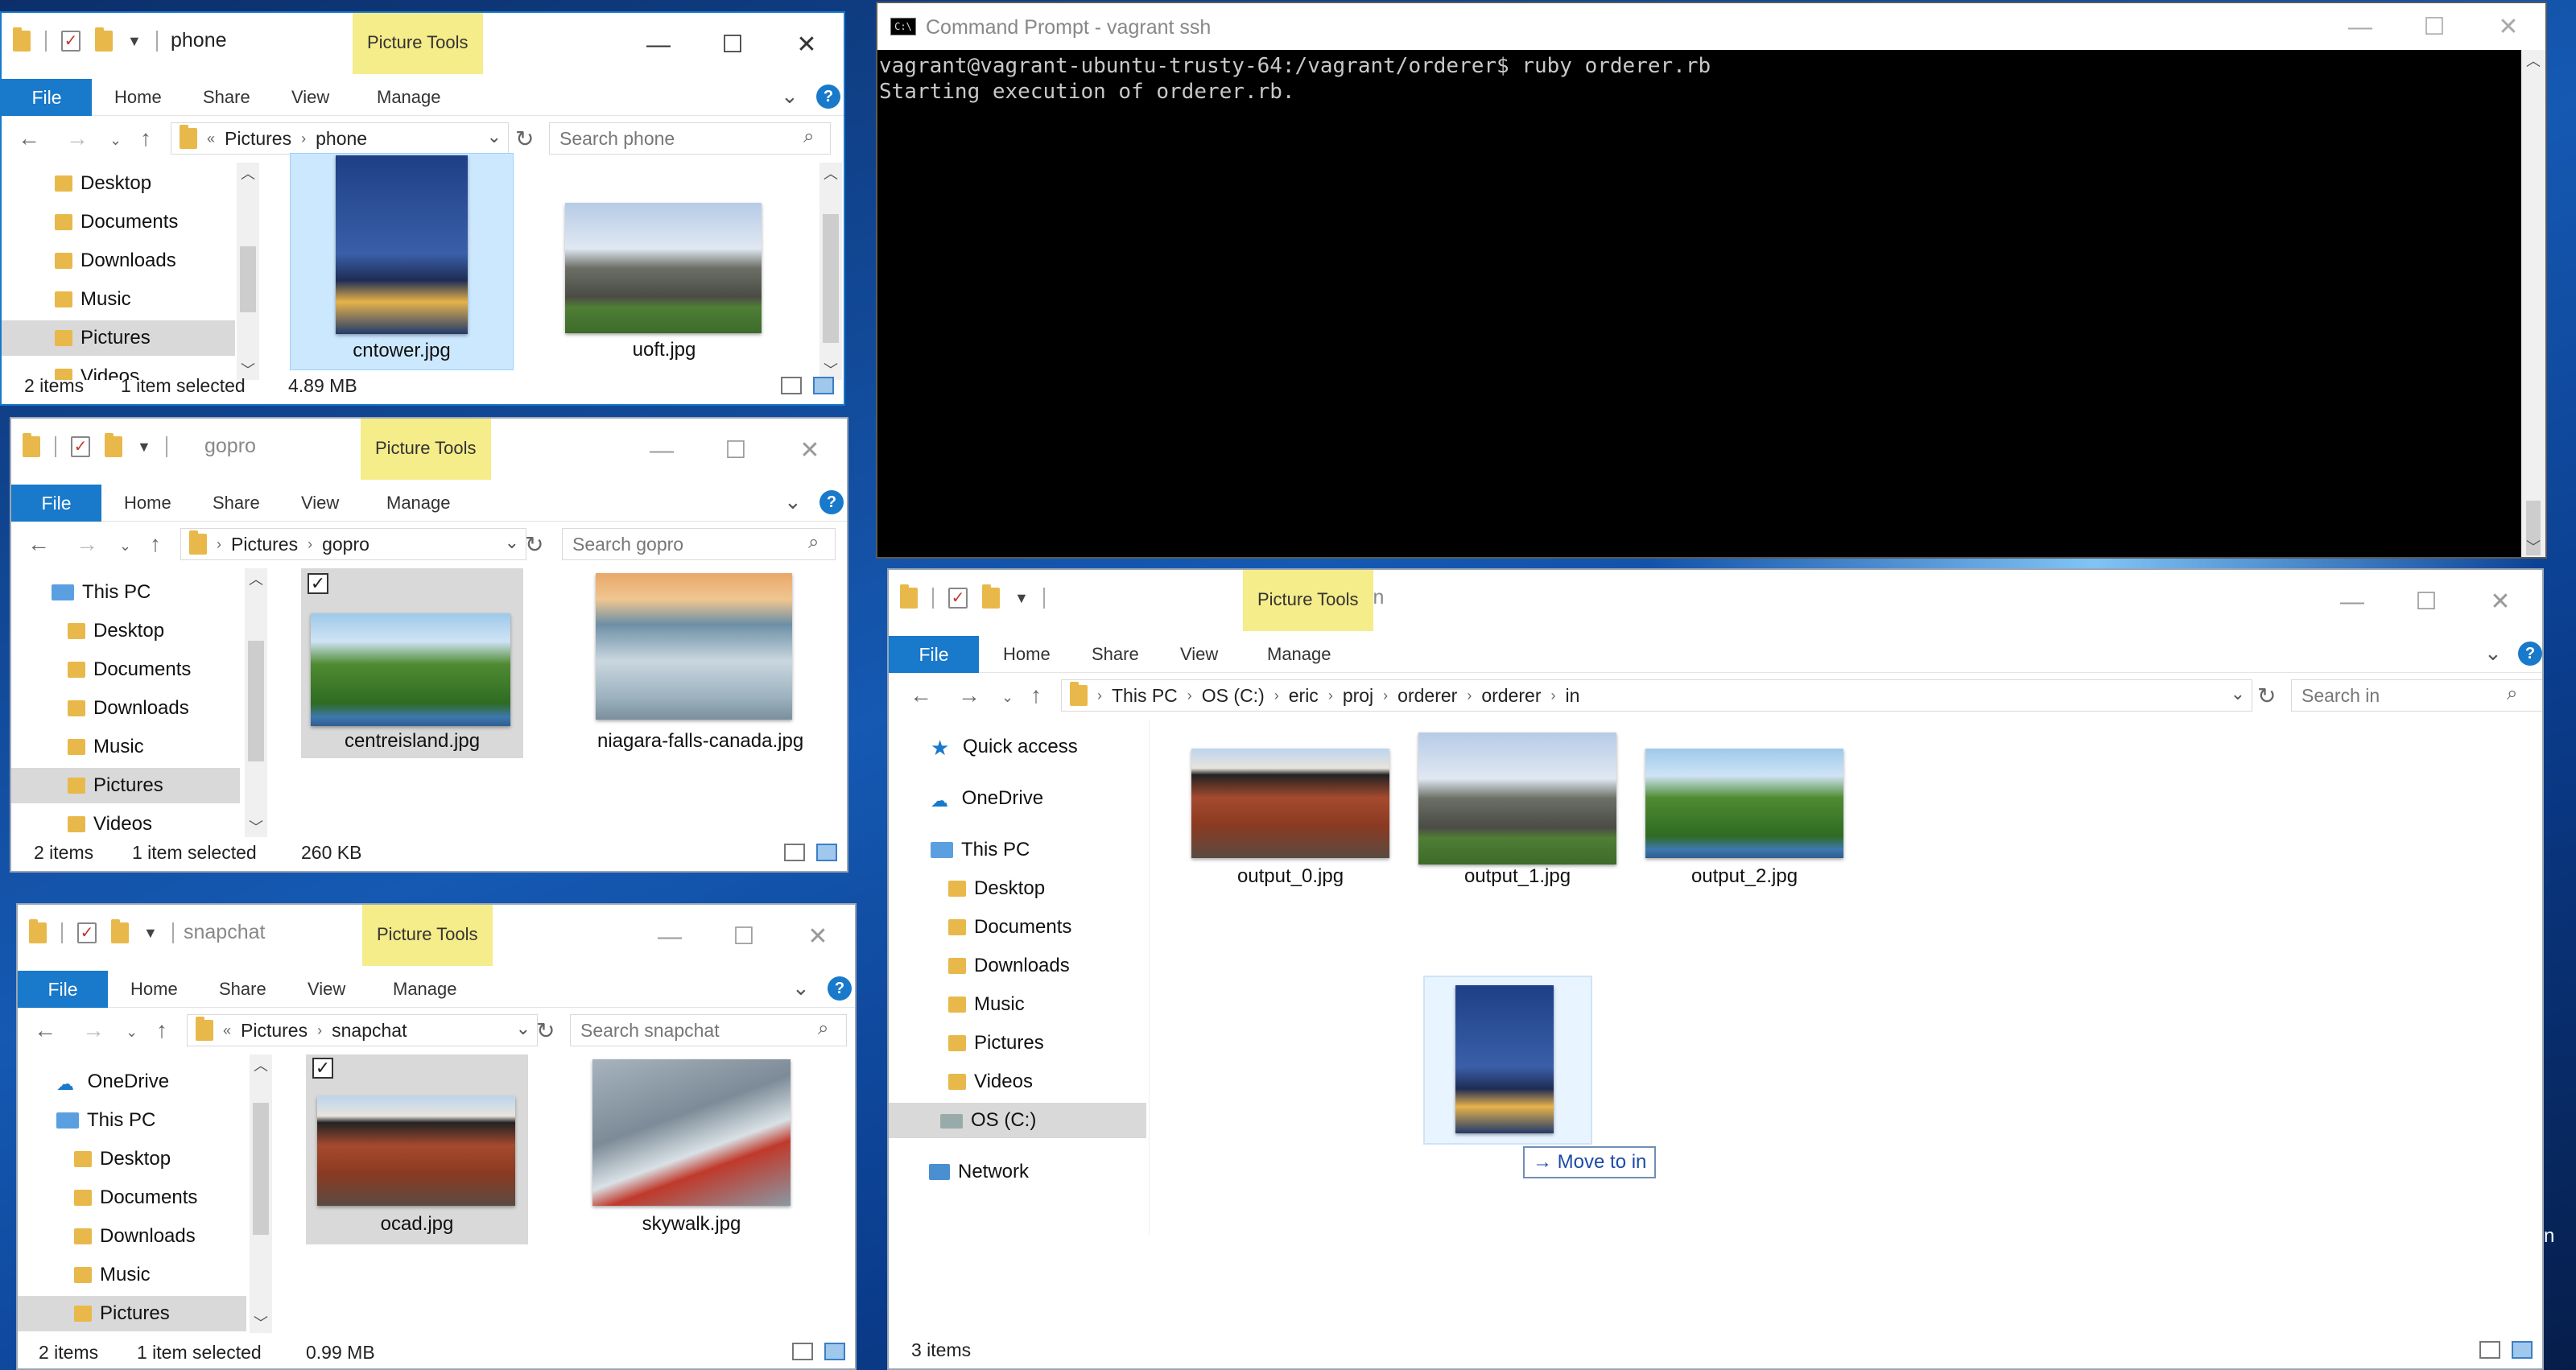  I want to click on address-bar: « Pictures › snapchat ⌄, so click(362, 1030).